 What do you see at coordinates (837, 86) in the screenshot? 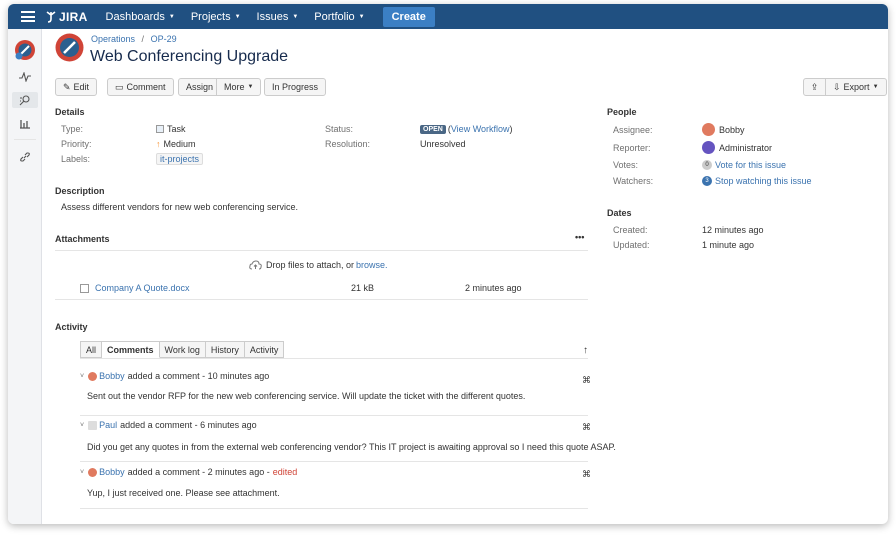
I see `export-icon: ⇩` at bounding box center [837, 86].